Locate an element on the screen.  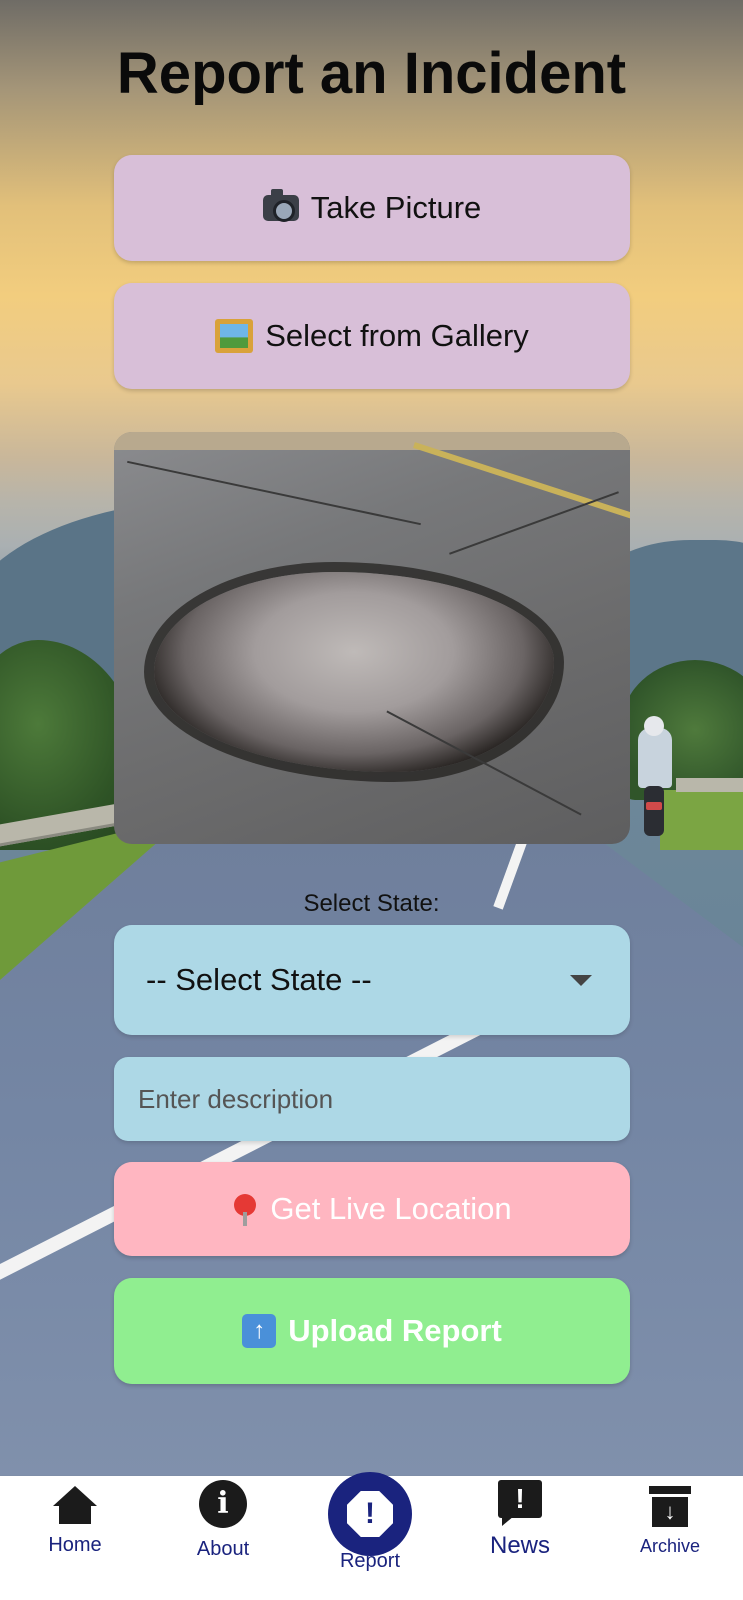
nav-item-news: ! News is located at coordinates (520, 1518).